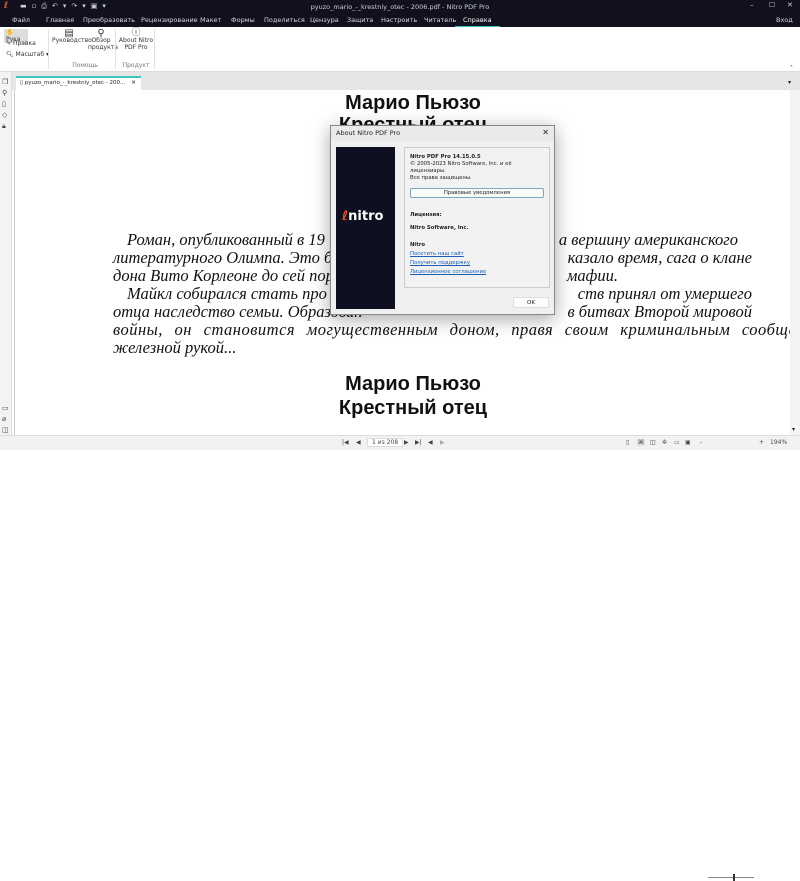 This screenshot has width=800, height=881. I want to click on overview-label: Обзор продукта, so click(103, 44).